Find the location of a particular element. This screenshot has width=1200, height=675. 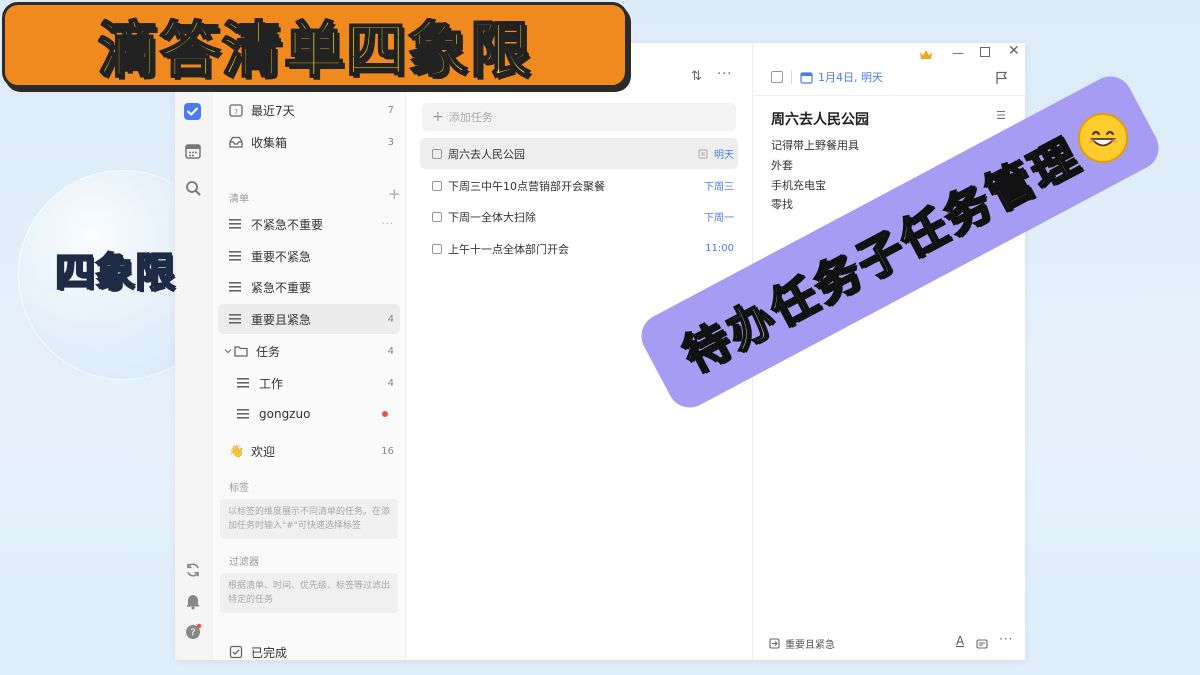

comment-icon is located at coordinates (982, 645).